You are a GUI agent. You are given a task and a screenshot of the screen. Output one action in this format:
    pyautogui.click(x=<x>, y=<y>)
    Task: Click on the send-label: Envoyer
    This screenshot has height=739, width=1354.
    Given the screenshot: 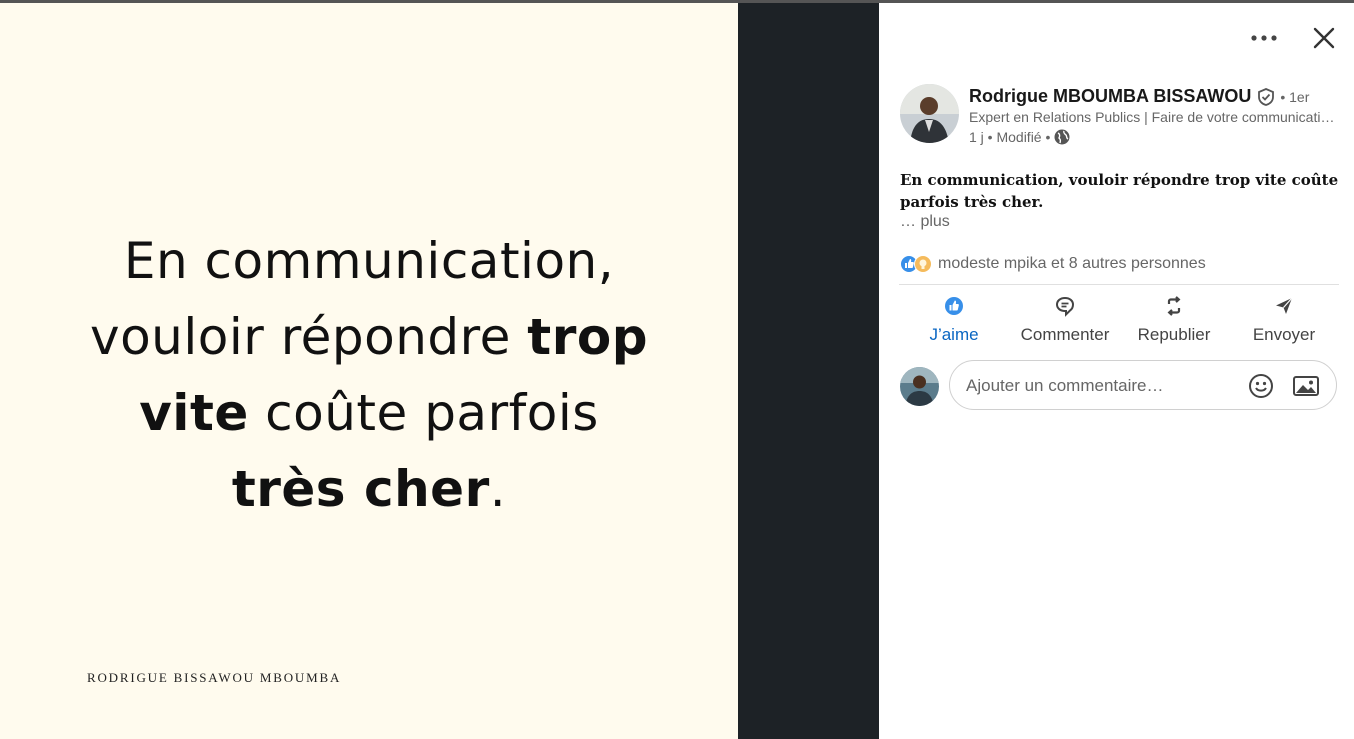 What is the action you would take?
    pyautogui.click(x=1284, y=334)
    